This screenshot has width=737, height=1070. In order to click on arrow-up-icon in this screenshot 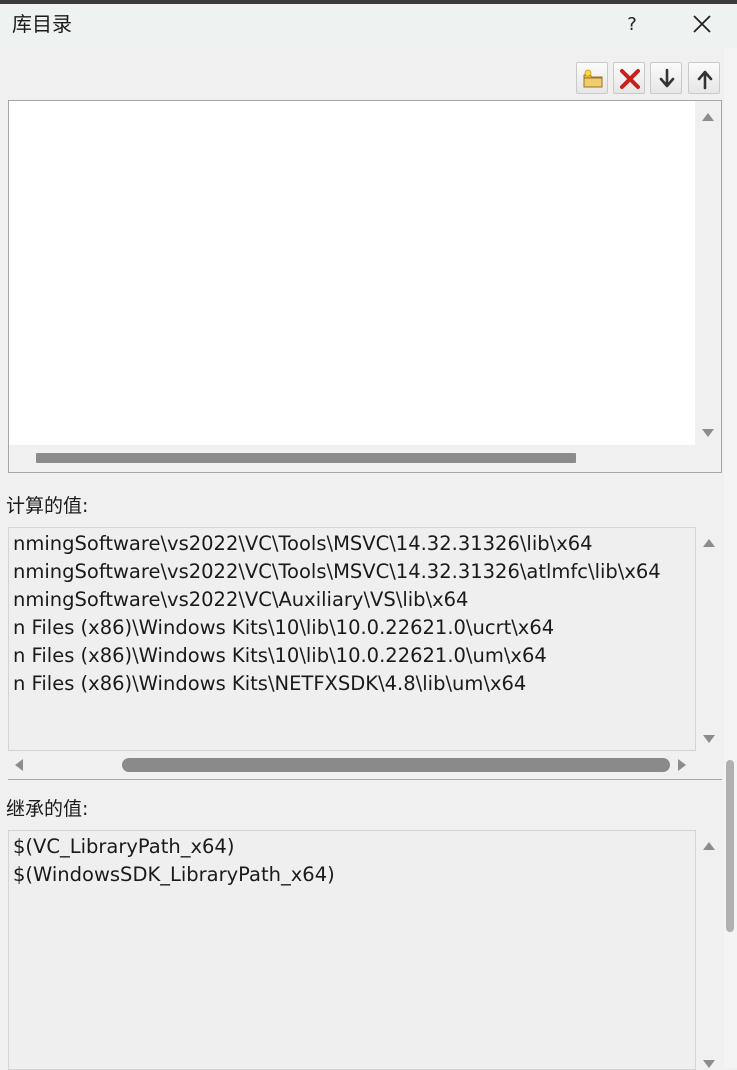, I will do `click(705, 80)`.